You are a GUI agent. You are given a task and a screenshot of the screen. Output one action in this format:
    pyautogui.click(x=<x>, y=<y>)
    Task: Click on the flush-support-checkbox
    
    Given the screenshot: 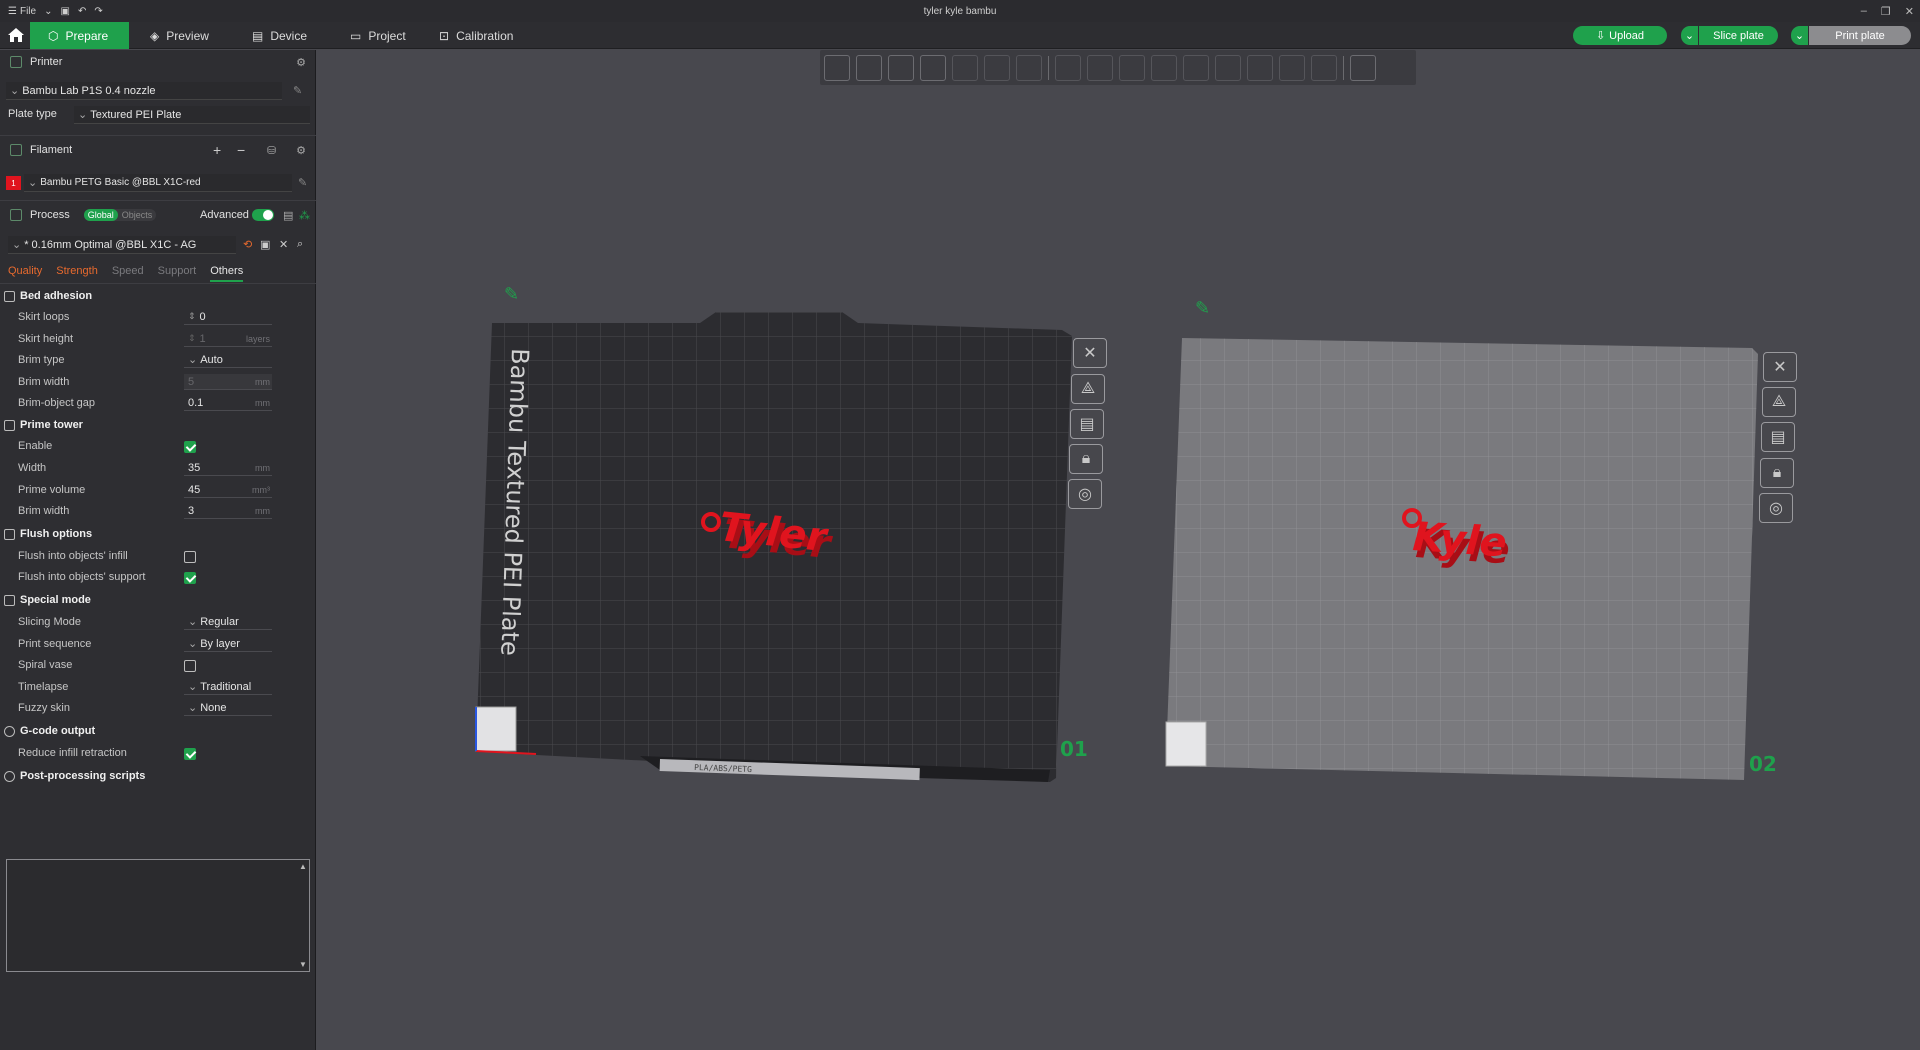 What is the action you would take?
    pyautogui.click(x=190, y=578)
    